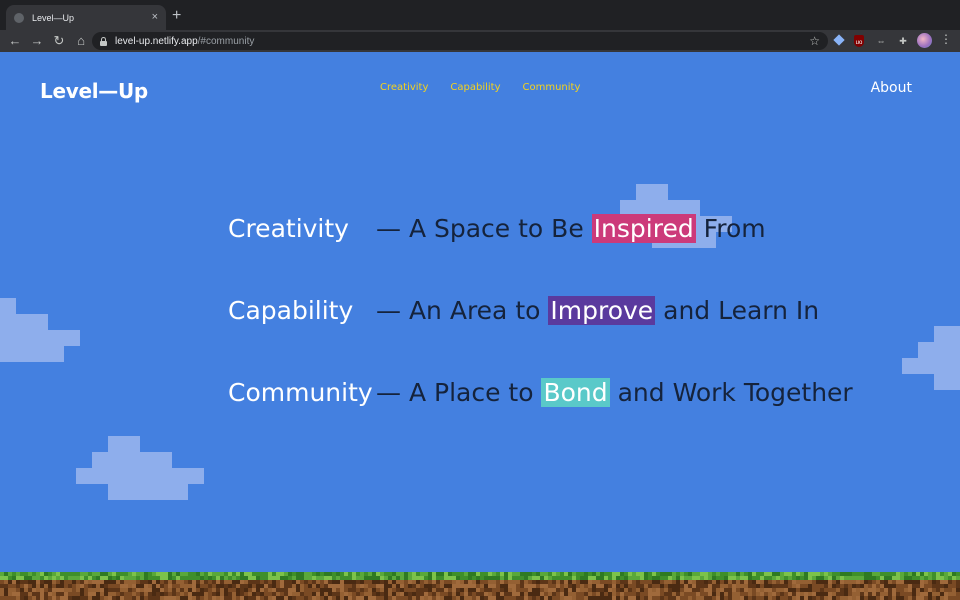 The height and width of the screenshot is (600, 960). Describe the element at coordinates (571, 228) in the screenshot. I see `feature-description: — A Space to Be Inspired From` at that location.